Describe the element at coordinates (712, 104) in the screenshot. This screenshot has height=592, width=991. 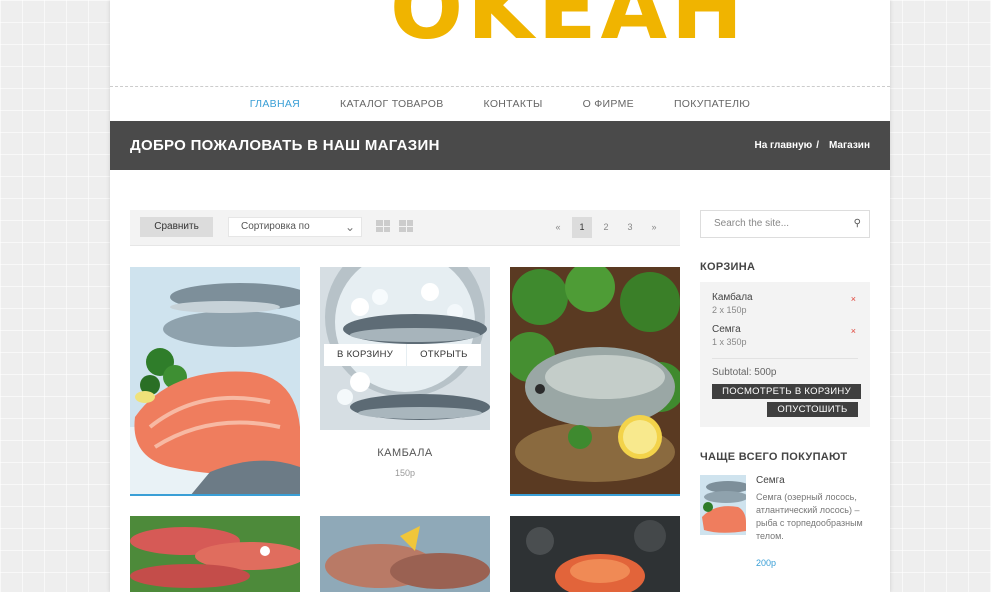
I see `nav-item-customer: ПОКУПАТЕЛЮ` at that location.